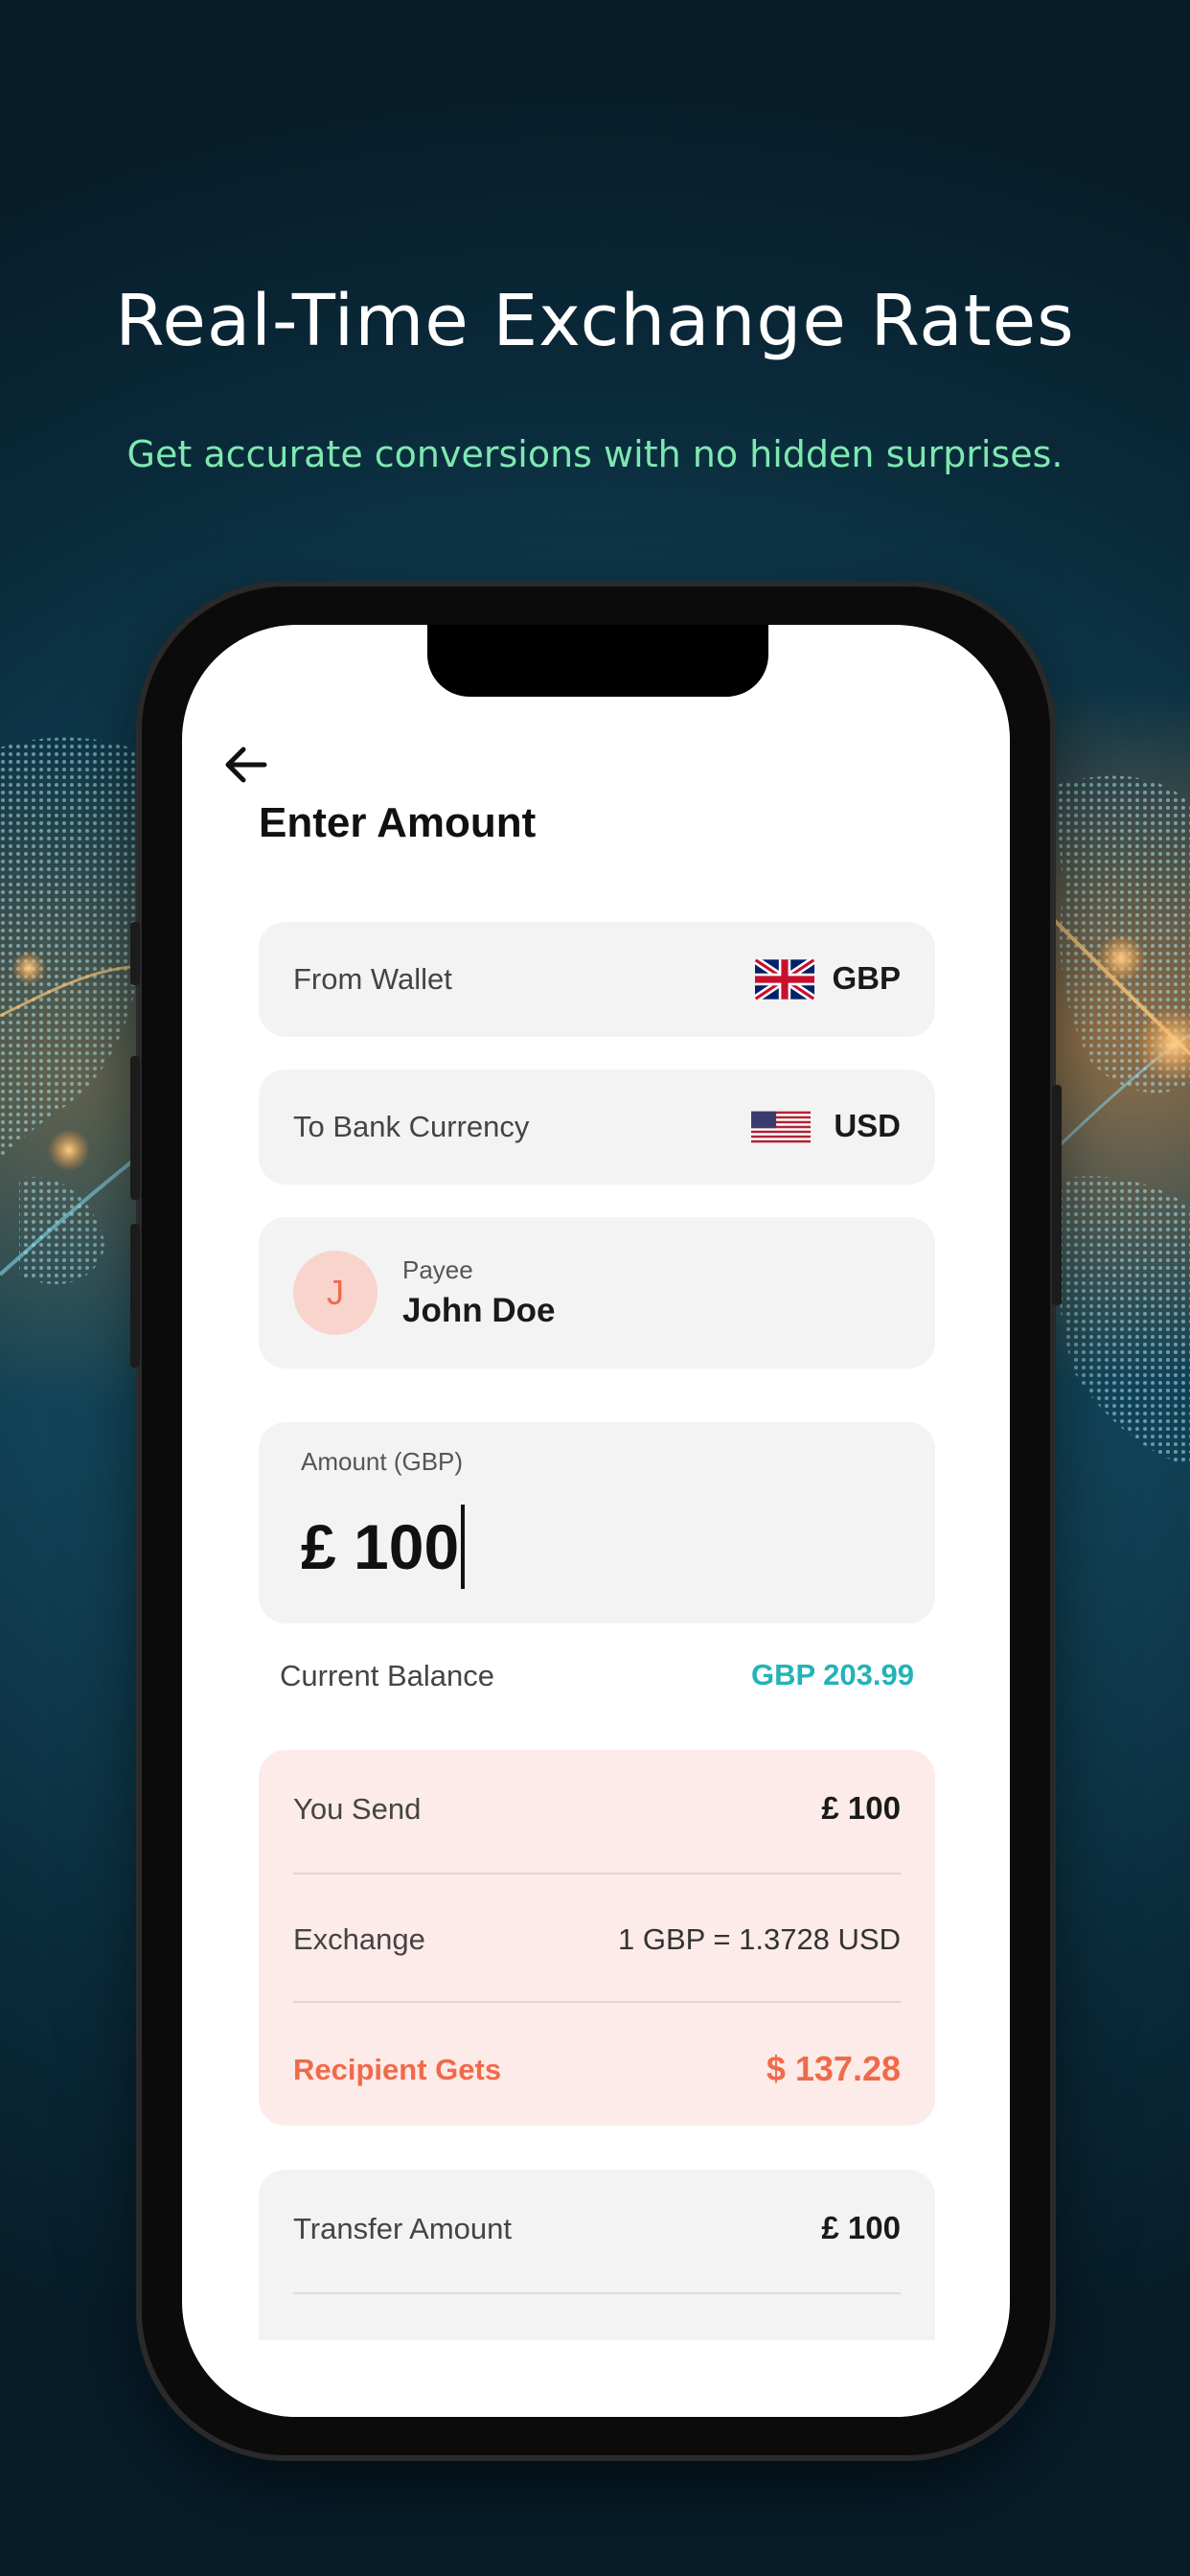  Describe the element at coordinates (868, 1125) in the screenshot. I see `to-bank-currency-value: USD` at that location.